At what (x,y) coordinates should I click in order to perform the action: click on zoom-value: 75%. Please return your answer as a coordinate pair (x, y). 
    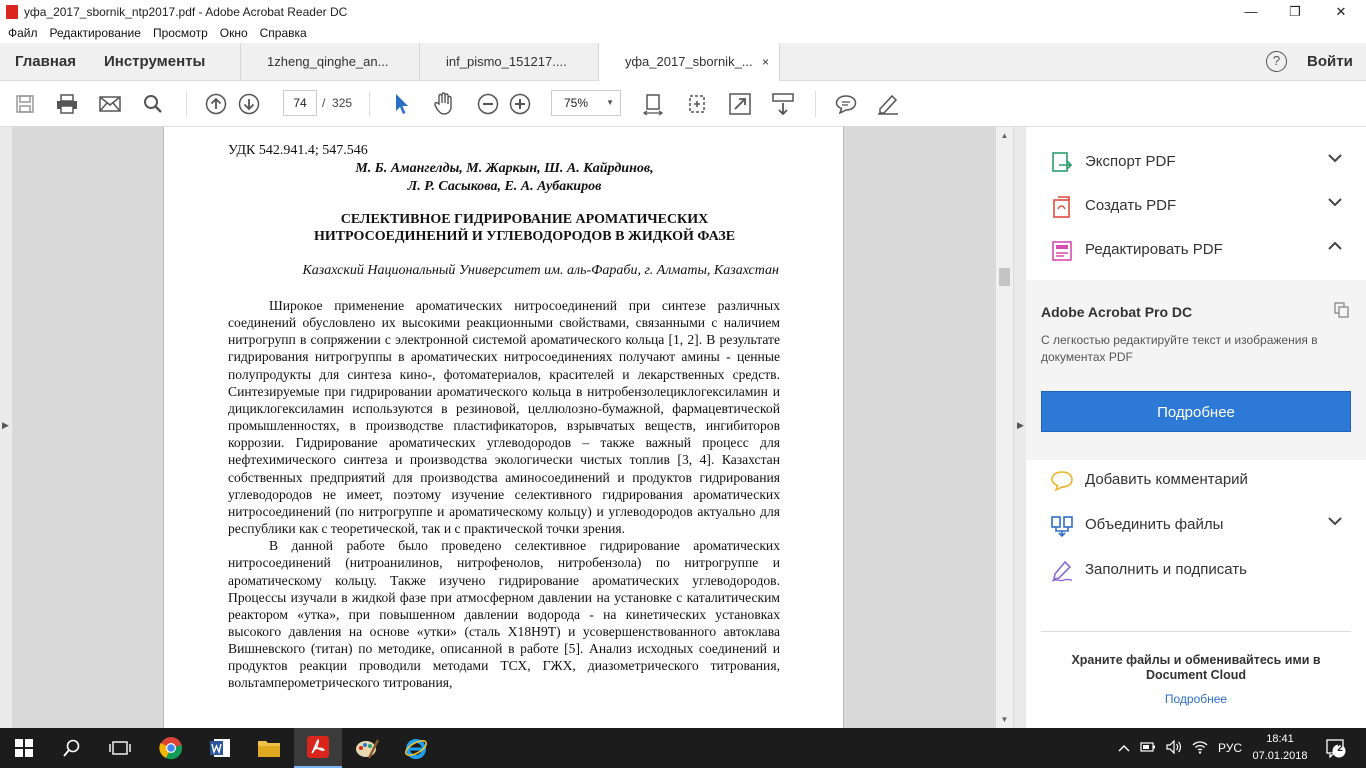
    Looking at the image, I should click on (576, 103).